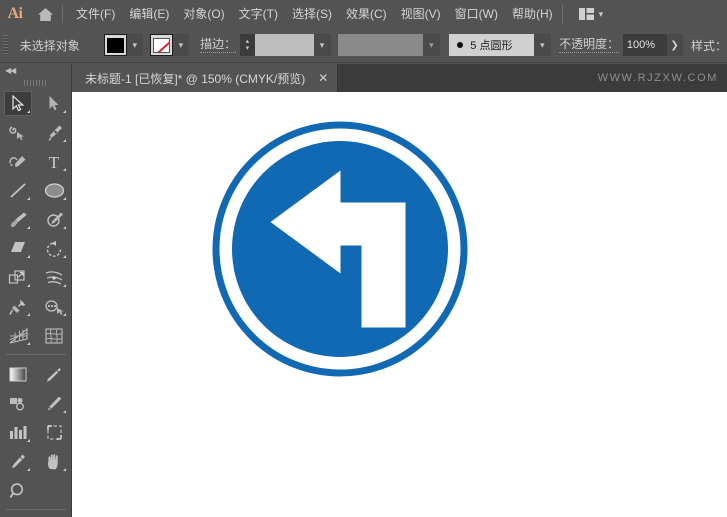  Describe the element at coordinates (421, 14) in the screenshot. I see `menu-view: 视图(V)` at that location.